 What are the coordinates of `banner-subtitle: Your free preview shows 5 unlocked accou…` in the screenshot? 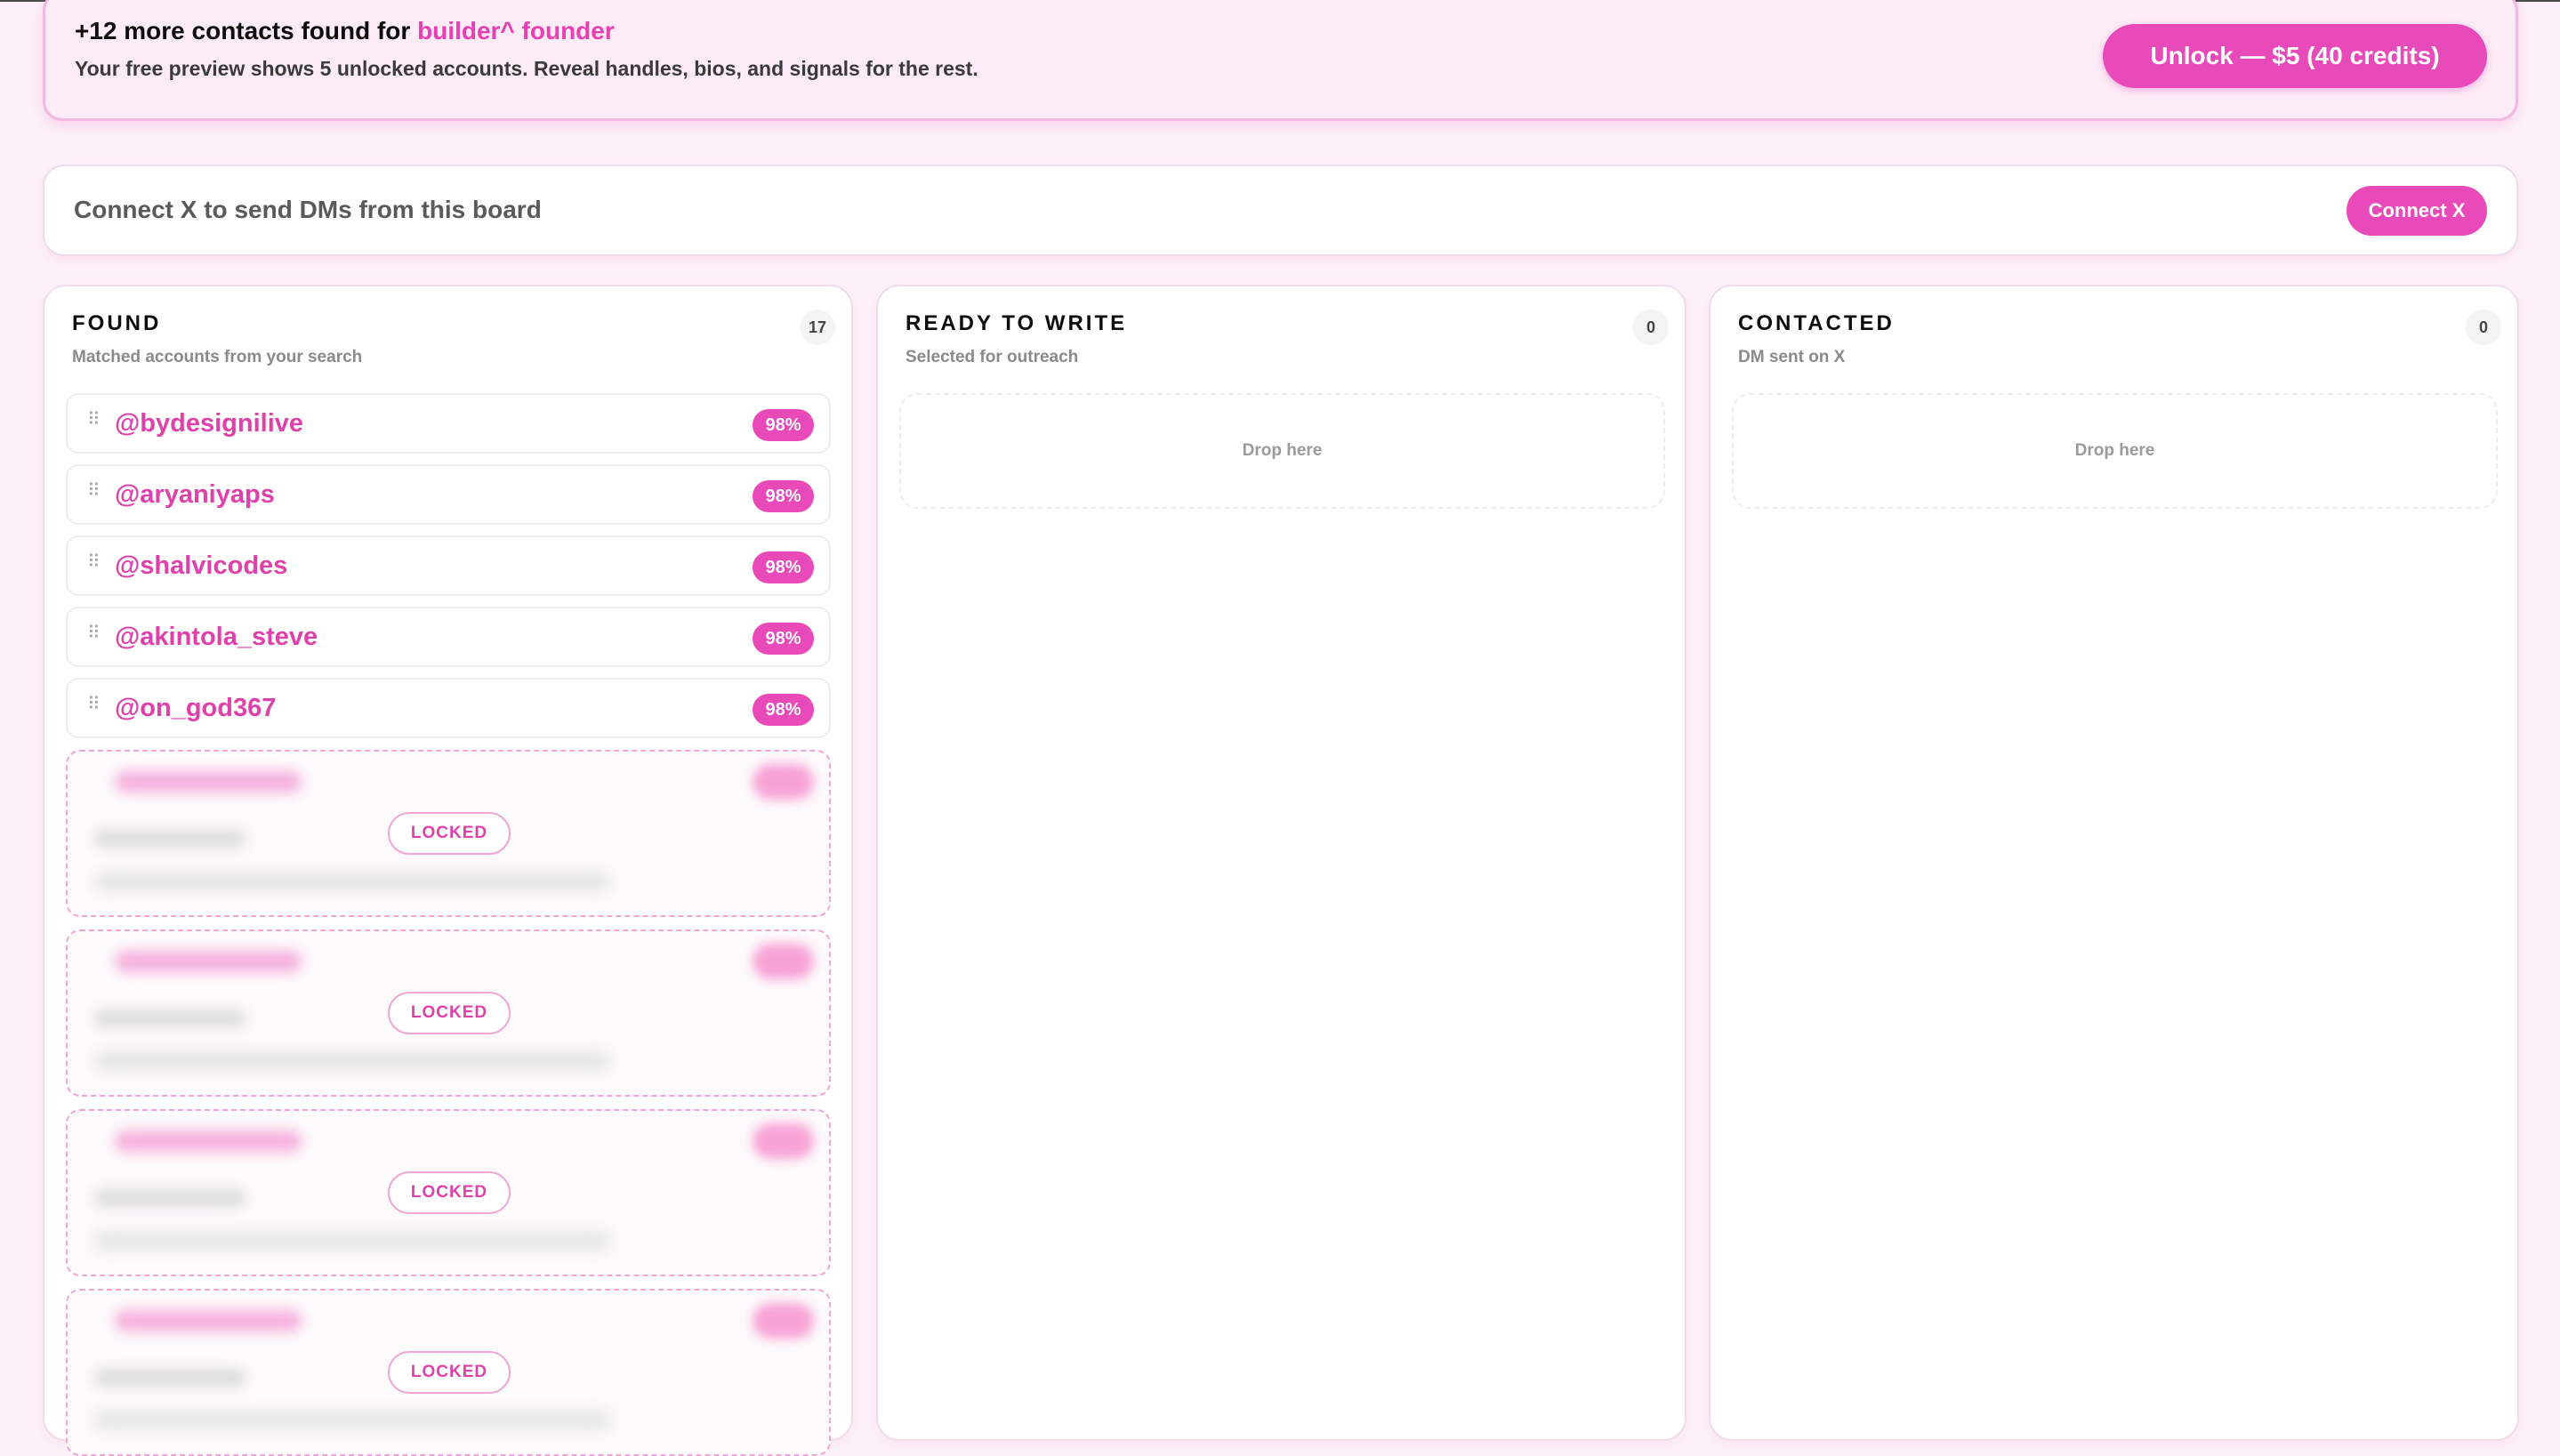 It's located at (526, 68).